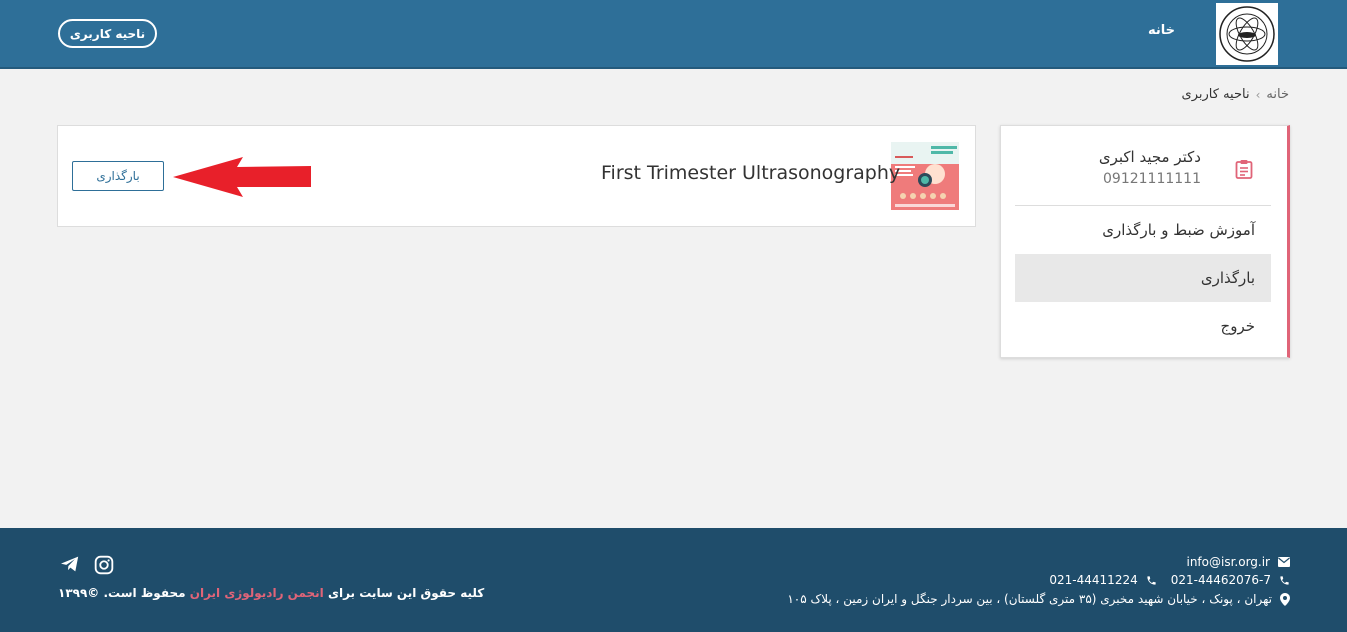 This screenshot has width=1347, height=632. I want to click on footer-email: info@isr.org.ir, so click(1238, 562).